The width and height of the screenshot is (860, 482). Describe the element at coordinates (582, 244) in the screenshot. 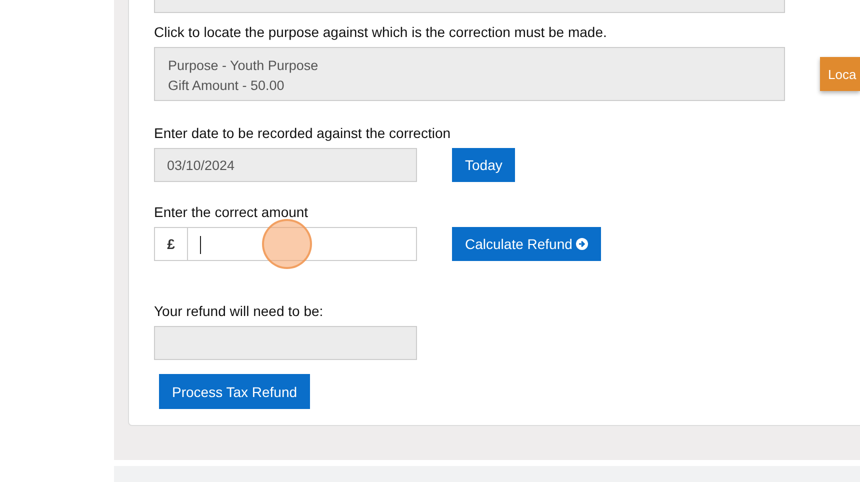

I see `arrow-circle-icon` at that location.